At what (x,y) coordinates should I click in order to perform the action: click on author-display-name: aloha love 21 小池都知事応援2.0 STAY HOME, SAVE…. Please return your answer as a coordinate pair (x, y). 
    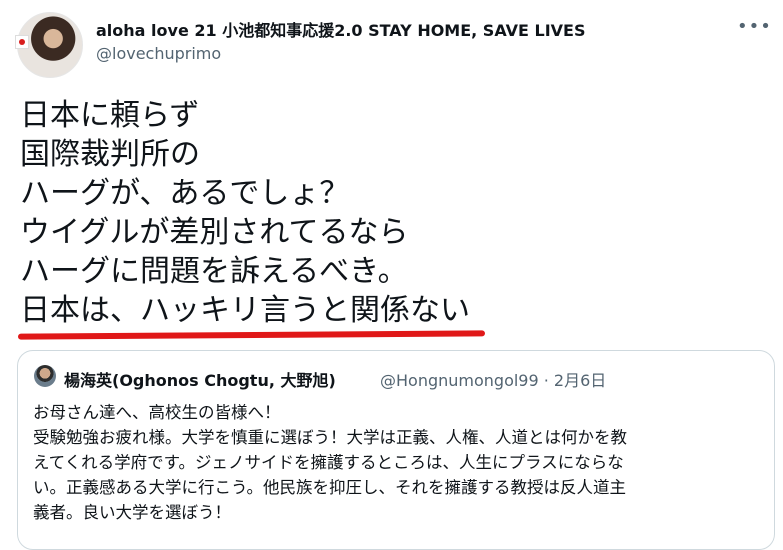
    Looking at the image, I should click on (341, 29).